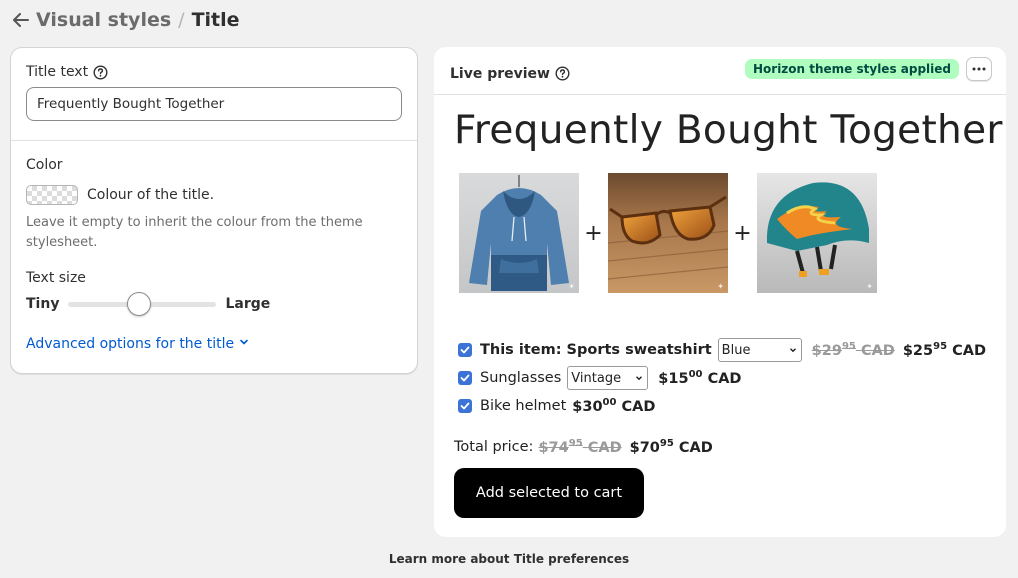  I want to click on color-label: Color, so click(44, 165).